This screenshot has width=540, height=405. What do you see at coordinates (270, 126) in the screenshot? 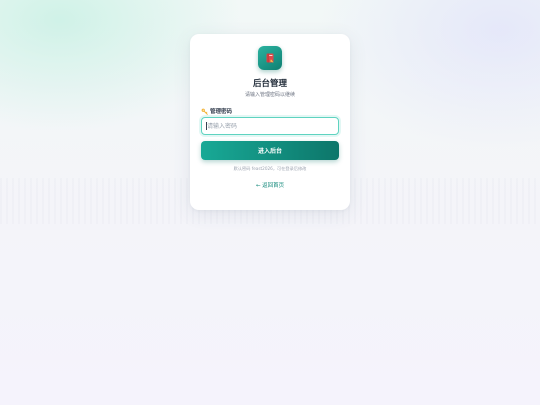
I see `password-input` at bounding box center [270, 126].